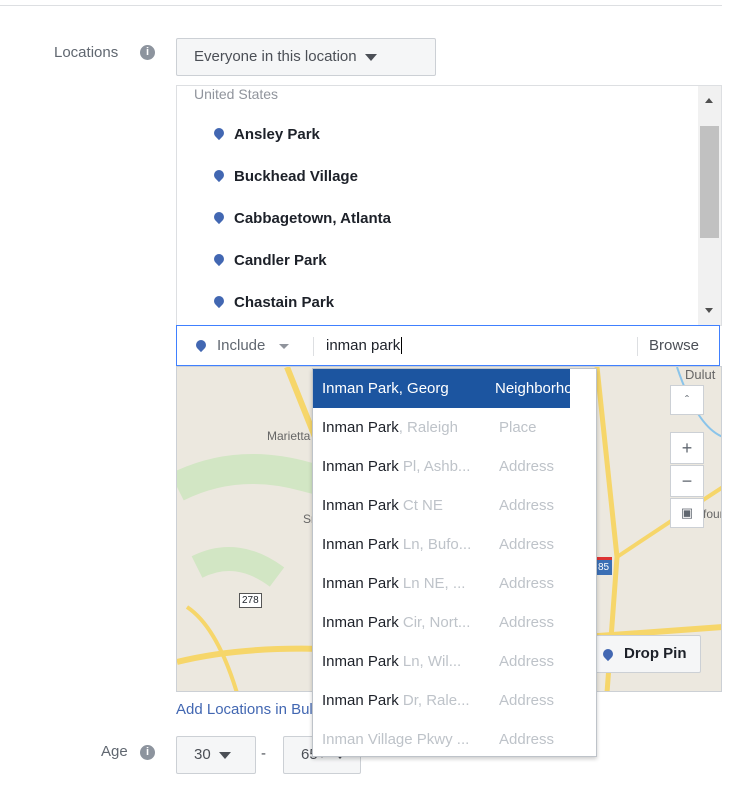  What do you see at coordinates (687, 448) in the screenshot?
I see `zoom-in-button: +` at bounding box center [687, 448].